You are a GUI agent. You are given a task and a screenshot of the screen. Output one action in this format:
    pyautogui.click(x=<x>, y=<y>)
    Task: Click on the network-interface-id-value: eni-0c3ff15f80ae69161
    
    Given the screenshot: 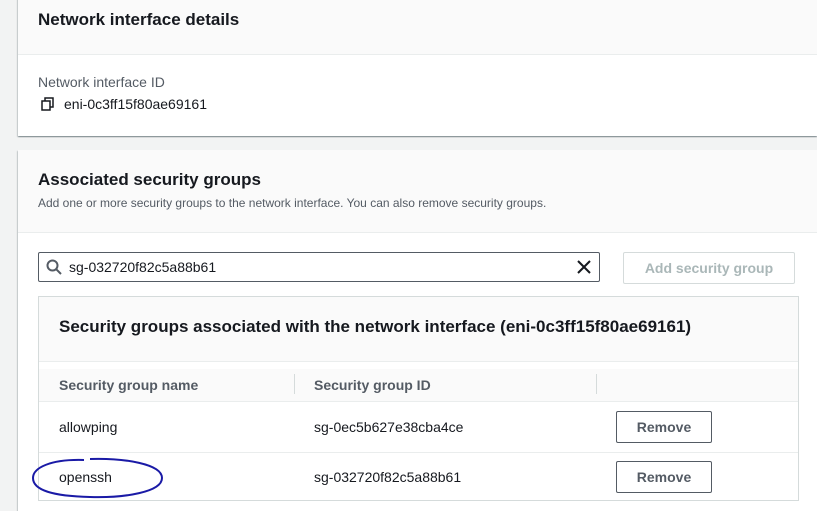 What is the action you would take?
    pyautogui.click(x=135, y=104)
    